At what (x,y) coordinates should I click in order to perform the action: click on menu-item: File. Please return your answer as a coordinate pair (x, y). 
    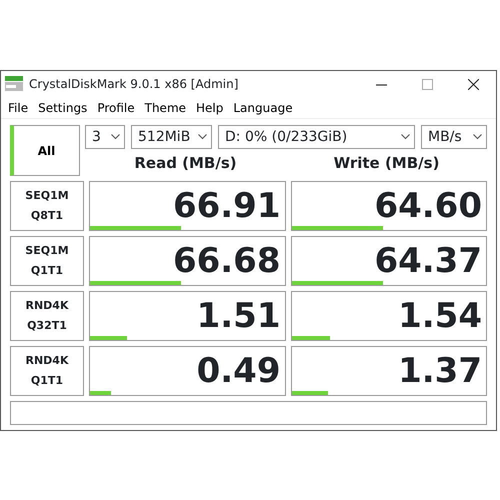
    Looking at the image, I should click on (18, 107).